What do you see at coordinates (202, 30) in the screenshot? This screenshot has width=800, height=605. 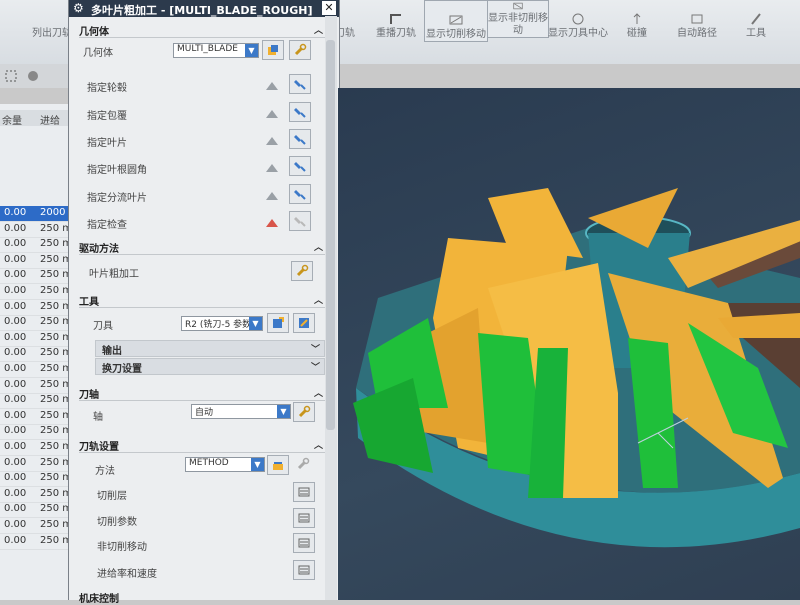 I see `section-geometry: 几何体 ︿` at bounding box center [202, 30].